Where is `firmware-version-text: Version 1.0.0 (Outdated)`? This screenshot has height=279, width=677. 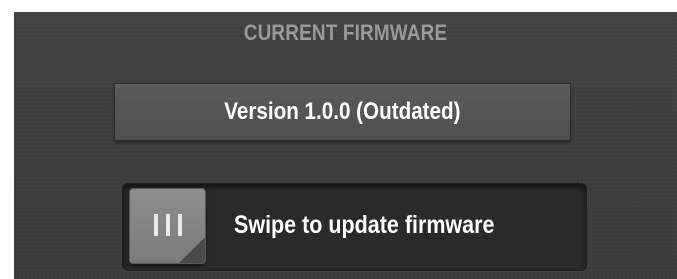
firmware-version-text: Version 1.0.0 (Outdated) is located at coordinates (342, 111).